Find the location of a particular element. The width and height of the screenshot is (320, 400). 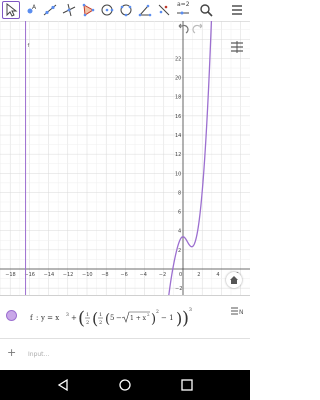

perpendicular-line-icon is located at coordinates (69, 10).